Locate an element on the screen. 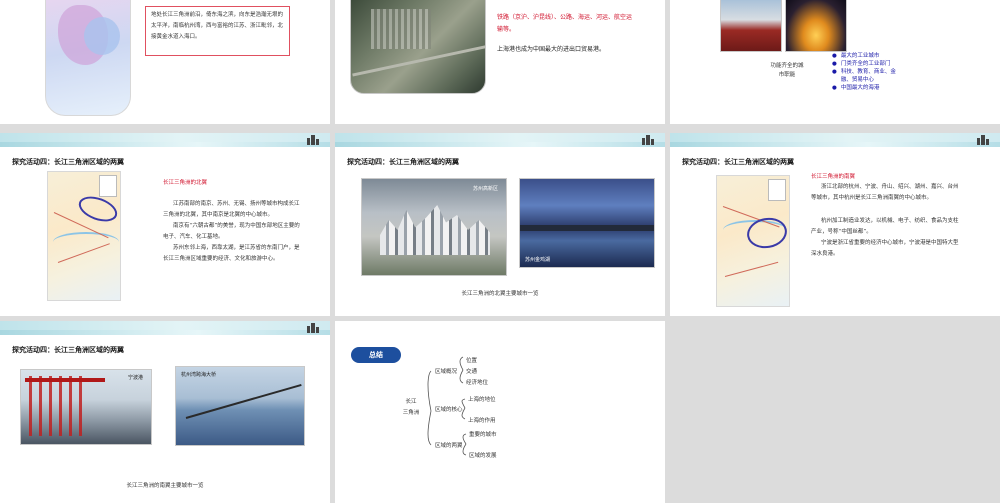  tree-root-line: 三角洲 is located at coordinates (411, 413).